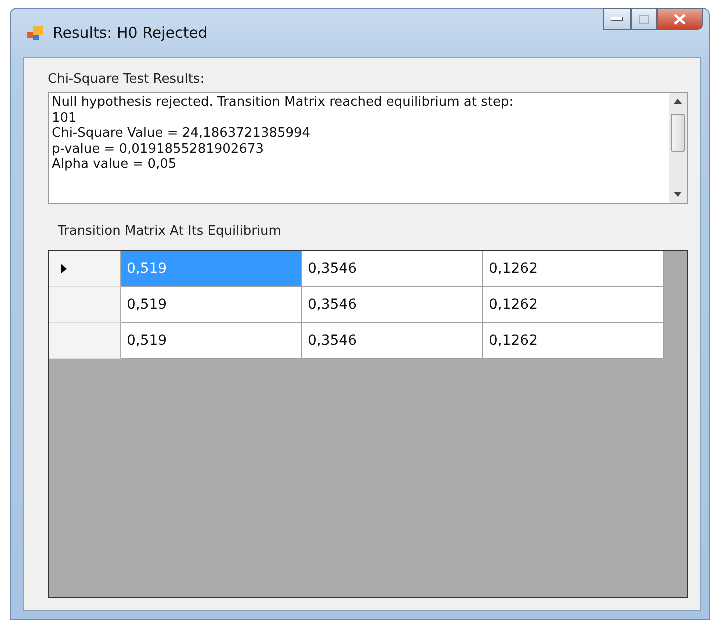  I want to click on minimize-button, so click(617, 19).